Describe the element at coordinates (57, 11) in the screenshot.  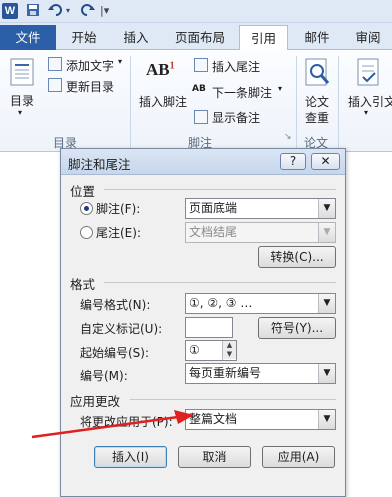
I see `undo-icon` at that location.